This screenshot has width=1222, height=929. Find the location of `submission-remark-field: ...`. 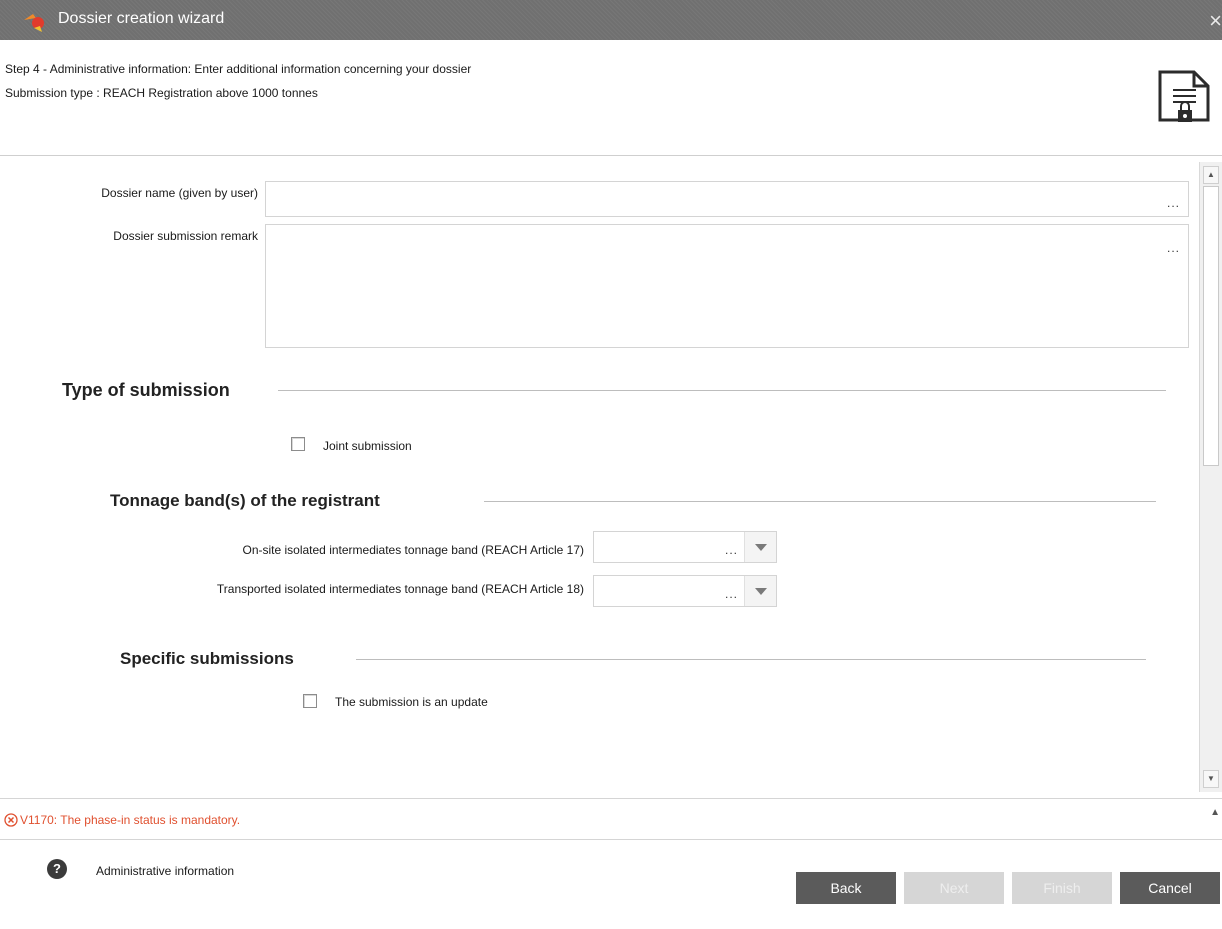

submission-remark-field: ... is located at coordinates (727, 286).